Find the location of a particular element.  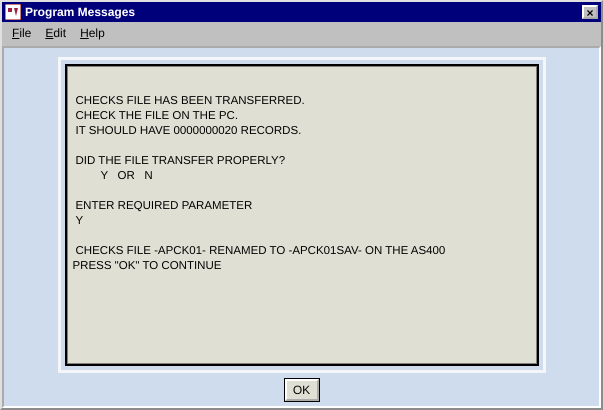

message-line: PRESS "OK" TO CONTINUE is located at coordinates (147, 266).